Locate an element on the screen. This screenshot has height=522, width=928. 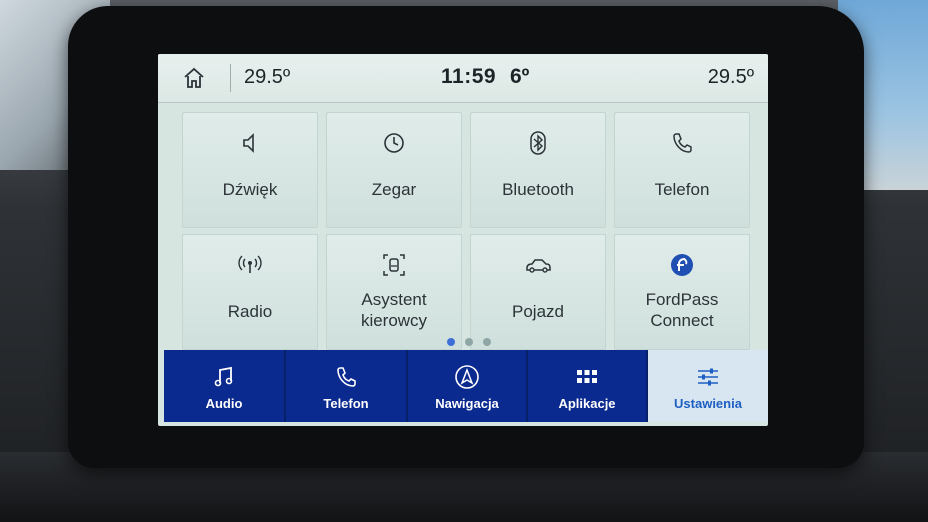
nav-phone: Telefon is located at coordinates (347, 386).